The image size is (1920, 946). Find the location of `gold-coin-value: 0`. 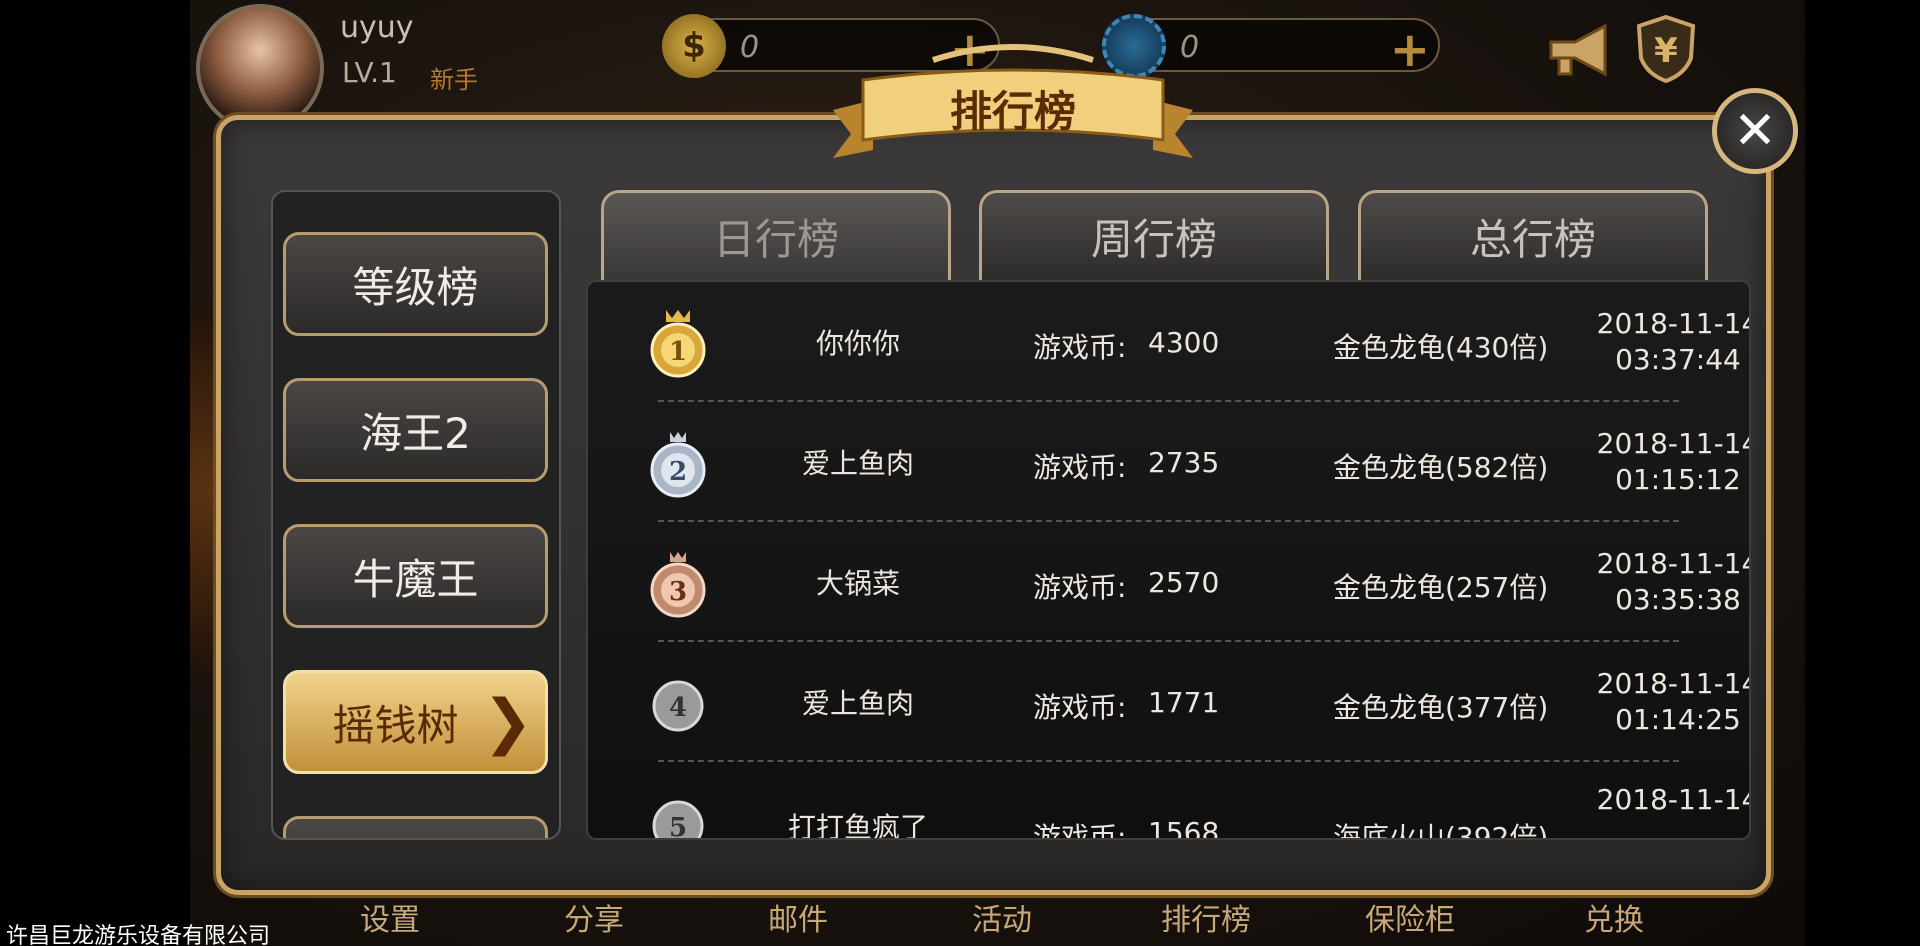

gold-coin-value: 0 is located at coordinates (750, 47).